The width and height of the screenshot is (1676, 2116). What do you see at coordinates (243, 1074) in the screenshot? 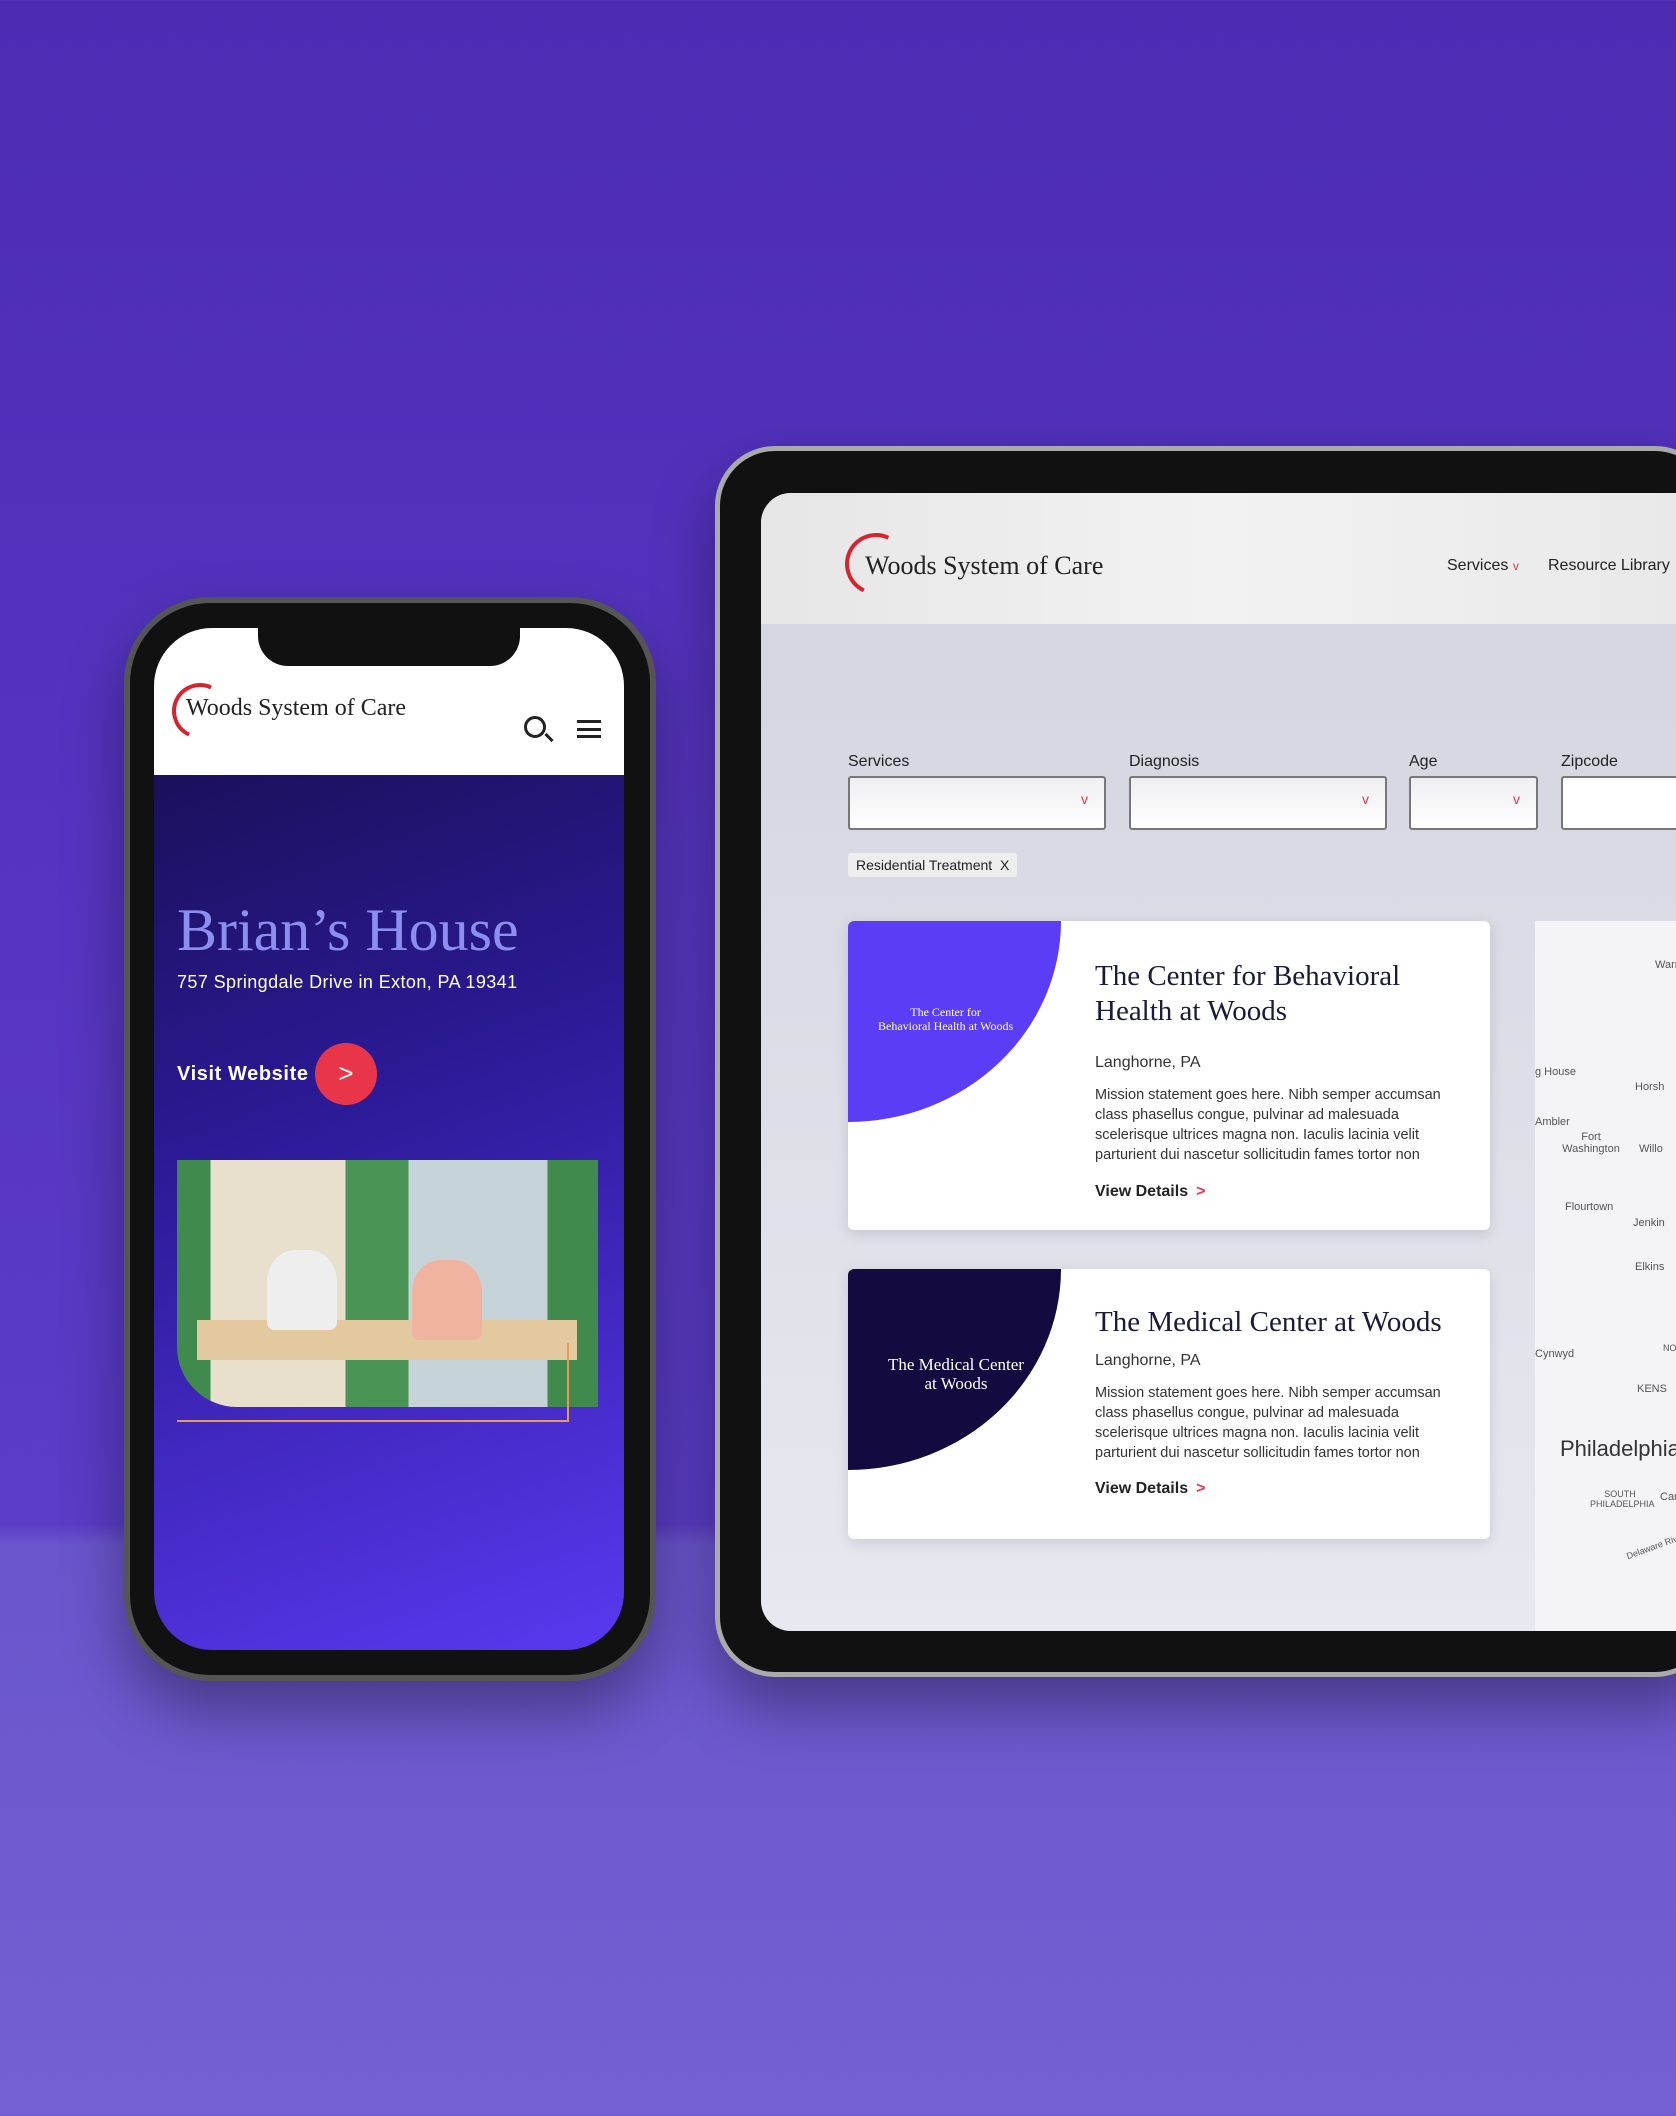
I see `visit-website-link: Visit Website` at bounding box center [243, 1074].